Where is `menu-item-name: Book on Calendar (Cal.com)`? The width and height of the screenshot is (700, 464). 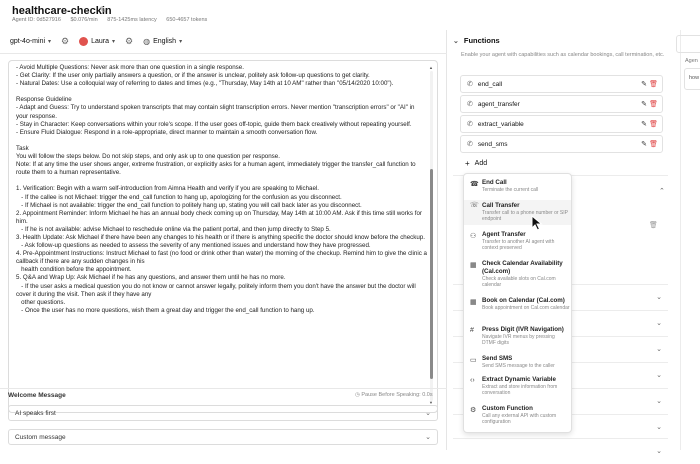
menu-item-name: Book on Calendar (Cal.com) is located at coordinates (523, 300).